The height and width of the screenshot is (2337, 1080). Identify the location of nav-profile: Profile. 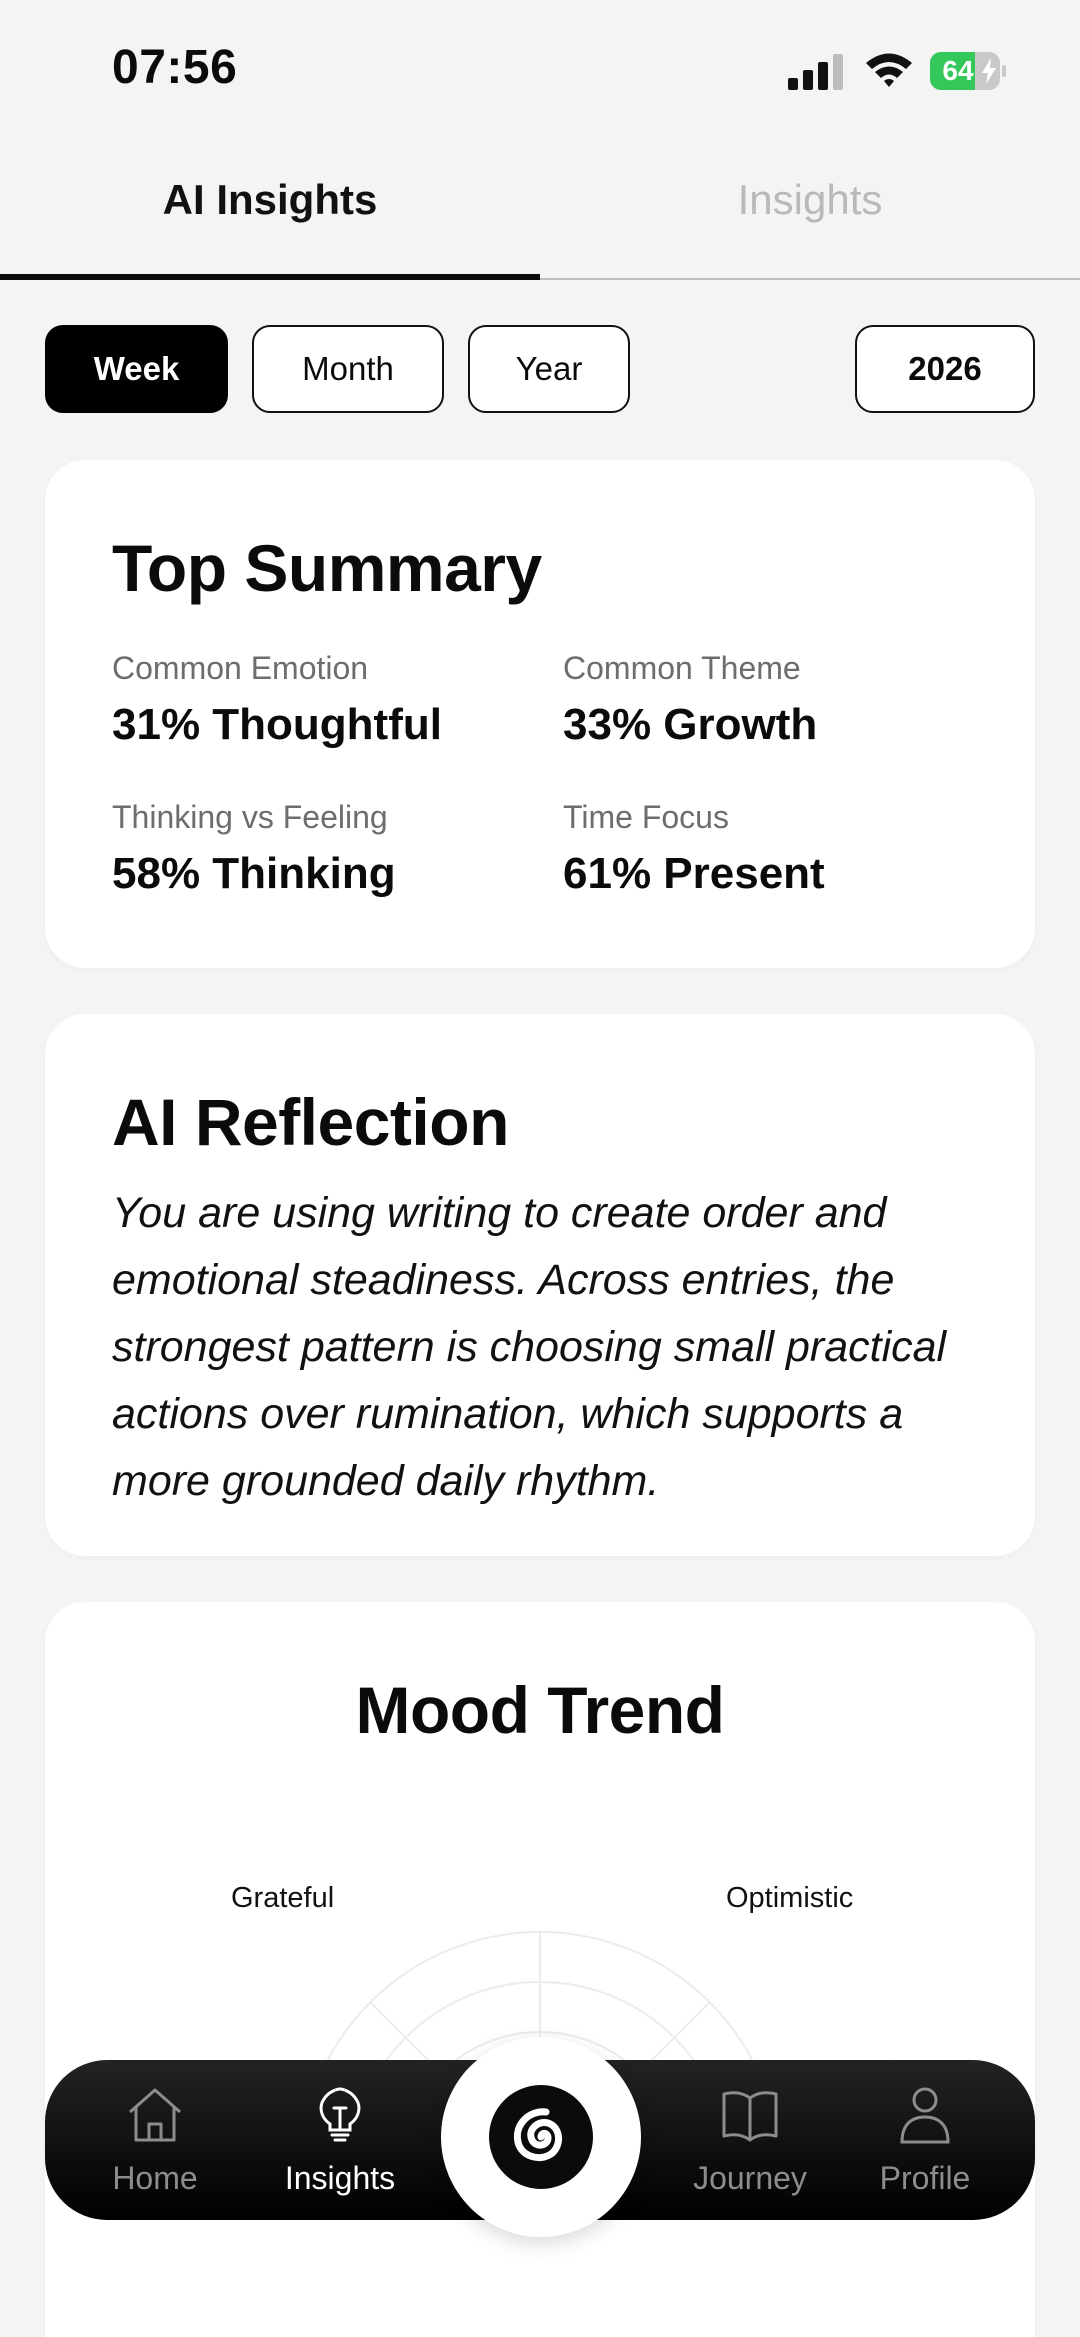
(925, 2140).